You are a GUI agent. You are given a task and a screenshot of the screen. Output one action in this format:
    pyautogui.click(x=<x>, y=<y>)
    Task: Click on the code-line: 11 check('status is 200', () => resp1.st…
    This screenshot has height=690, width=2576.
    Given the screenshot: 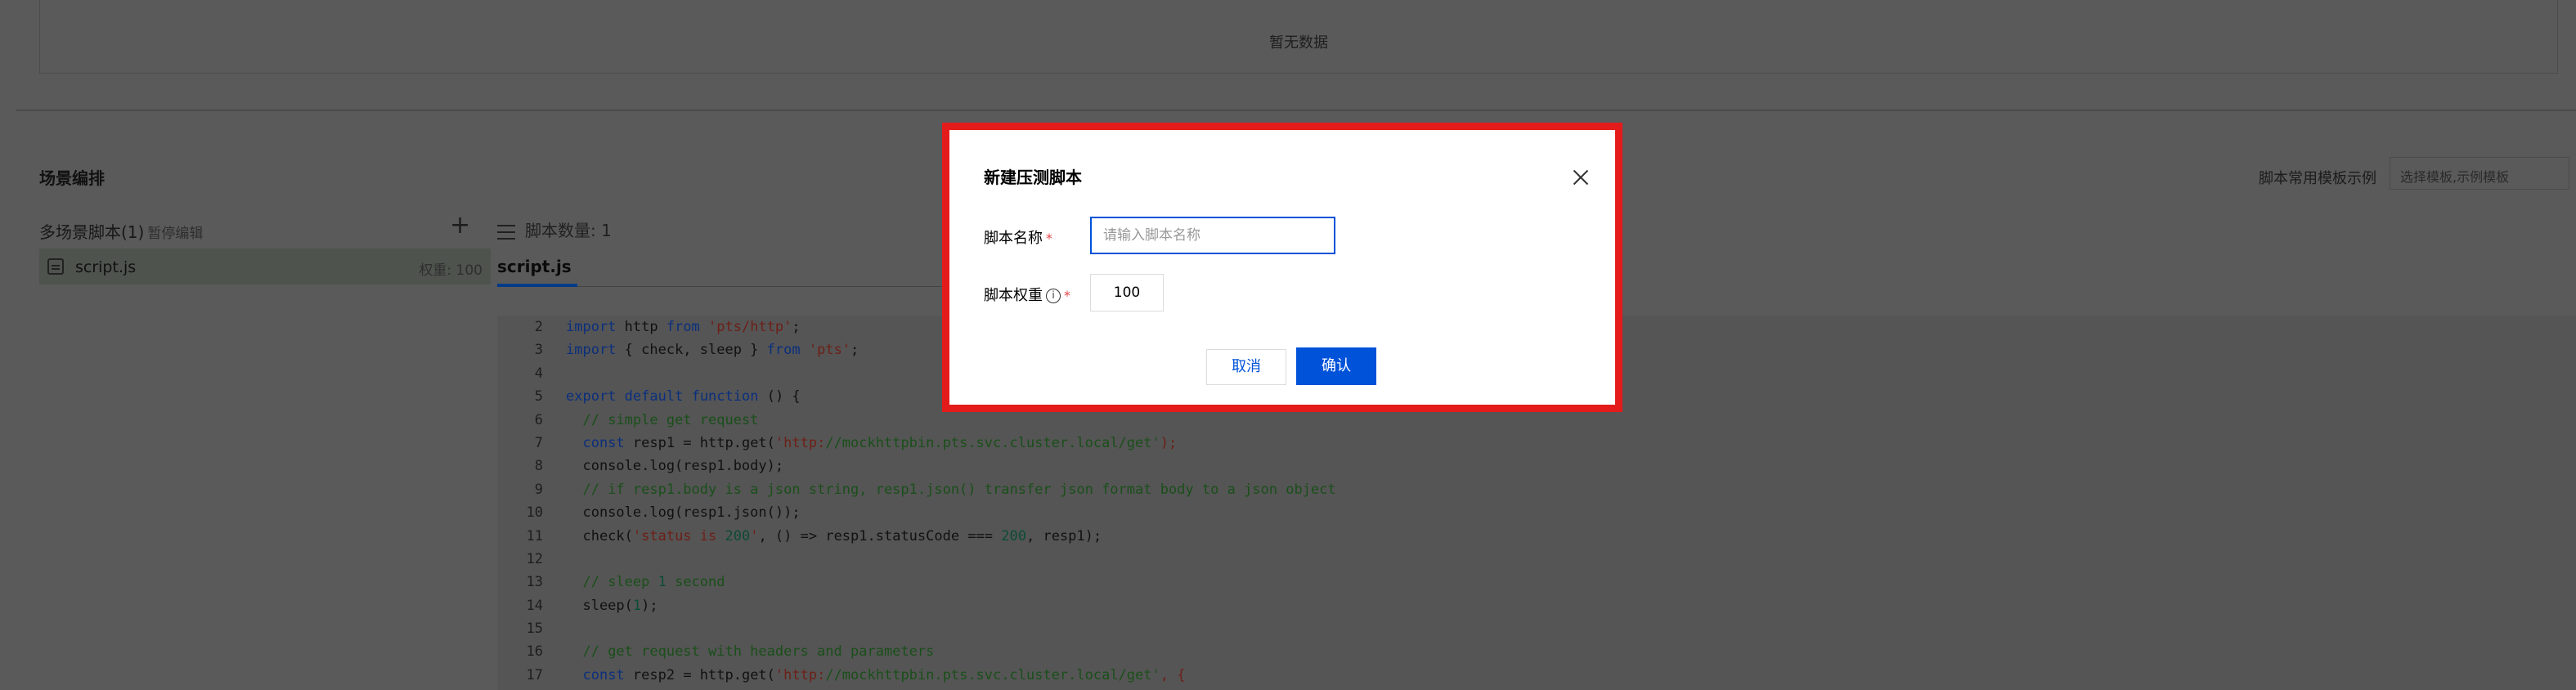 What is the action you would take?
    pyautogui.click(x=1537, y=536)
    